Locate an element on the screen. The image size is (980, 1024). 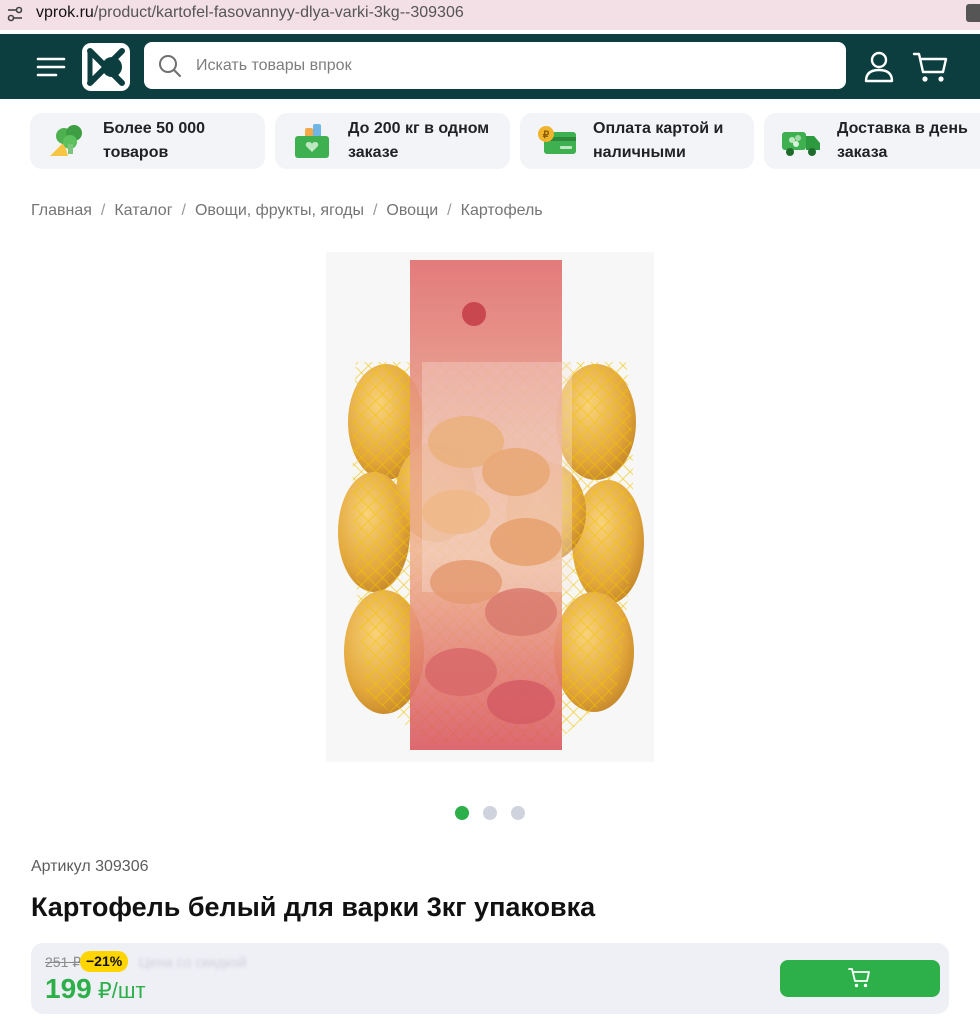
menu-icon is located at coordinates (51, 67).